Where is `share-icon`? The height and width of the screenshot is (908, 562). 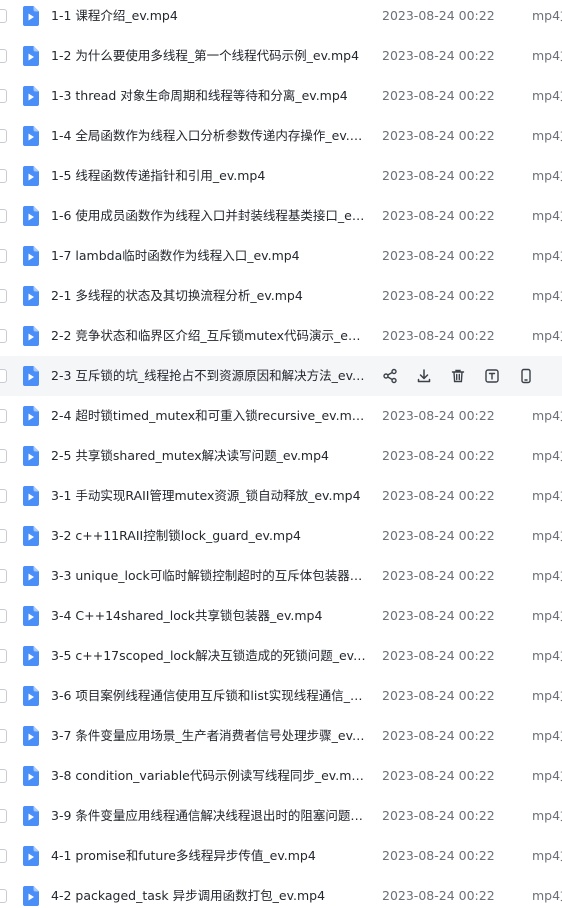 share-icon is located at coordinates (390, 376).